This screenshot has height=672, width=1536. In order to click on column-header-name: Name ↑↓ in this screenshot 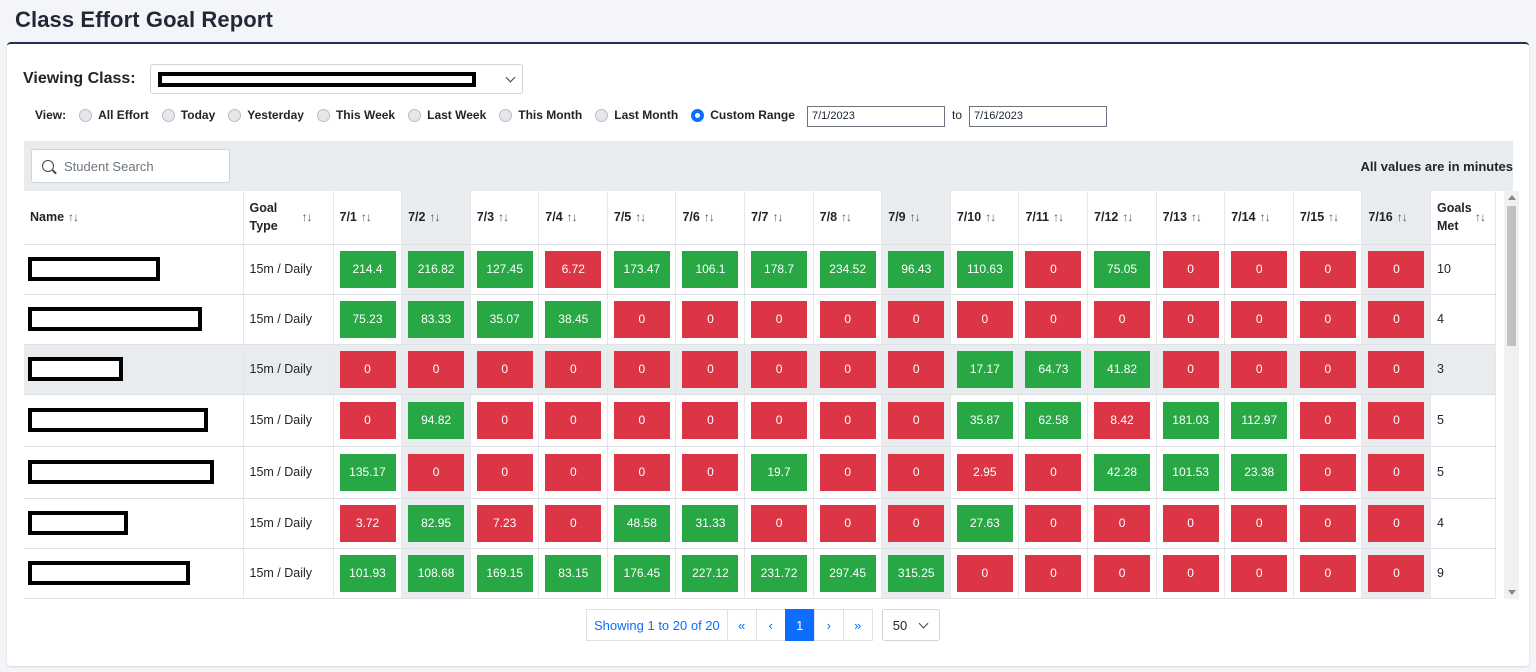, I will do `click(134, 218)`.